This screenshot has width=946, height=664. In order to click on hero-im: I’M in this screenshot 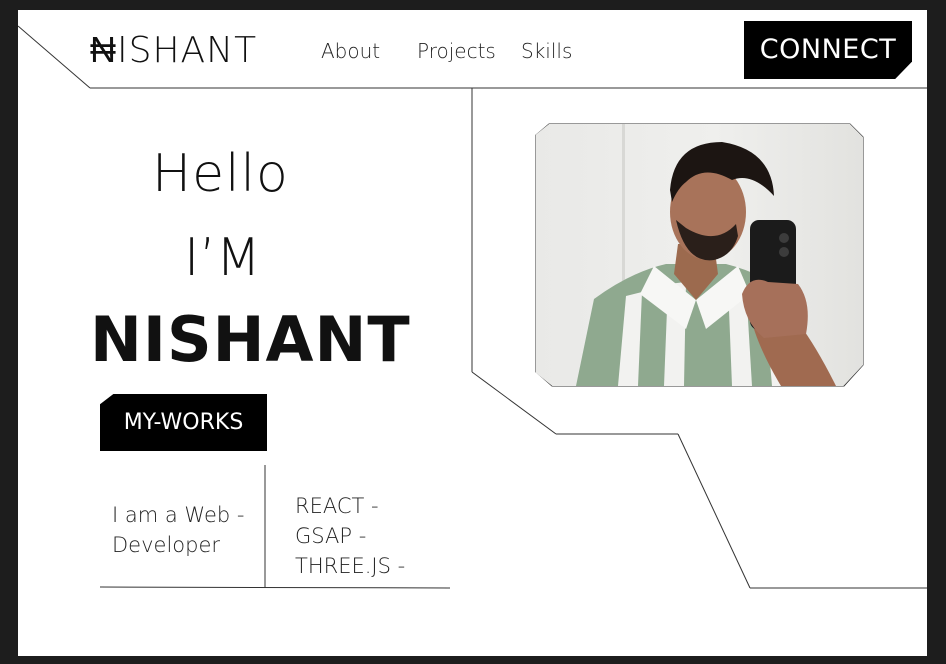, I will do `click(222, 258)`.